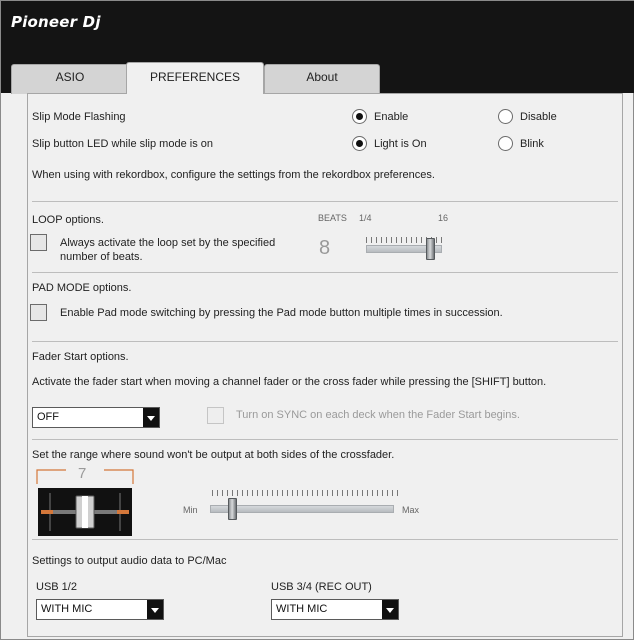 This screenshot has height=640, width=634. What do you see at coordinates (123, 512) in the screenshot?
I see `crossfader-cut-right` at bounding box center [123, 512].